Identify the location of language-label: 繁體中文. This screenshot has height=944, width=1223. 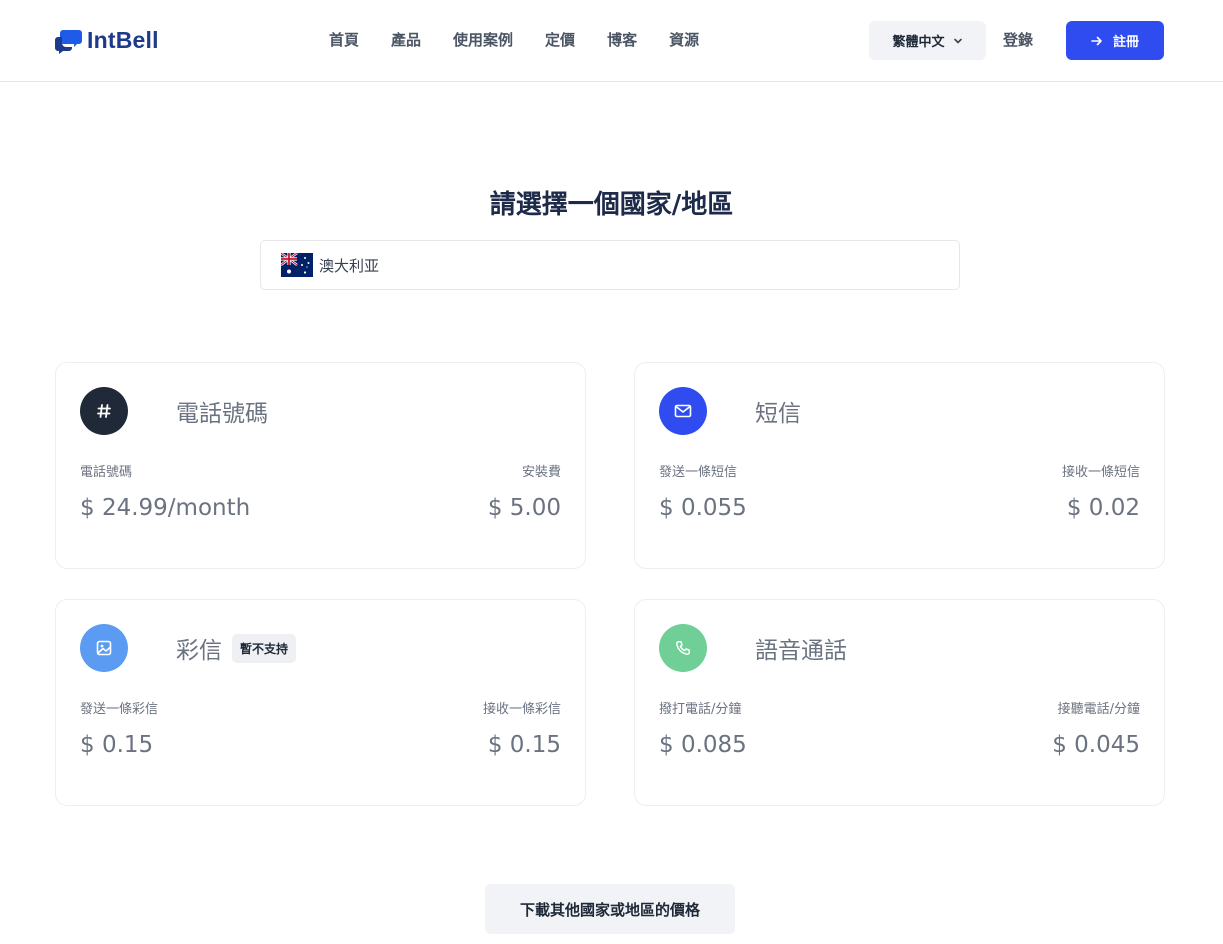
(918, 42).